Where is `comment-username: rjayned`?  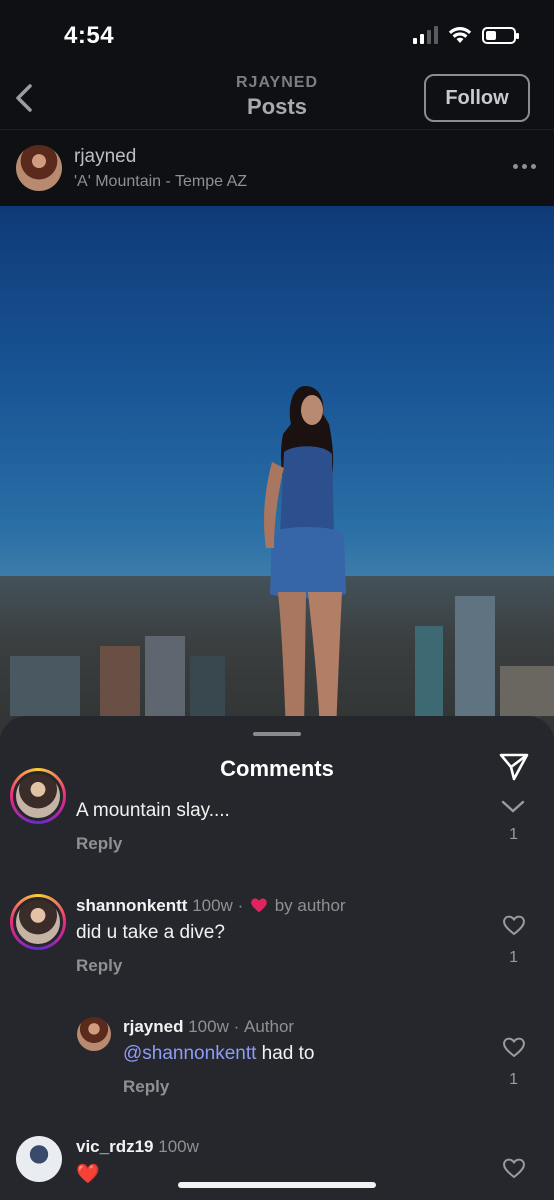 comment-username: rjayned is located at coordinates (153, 1026).